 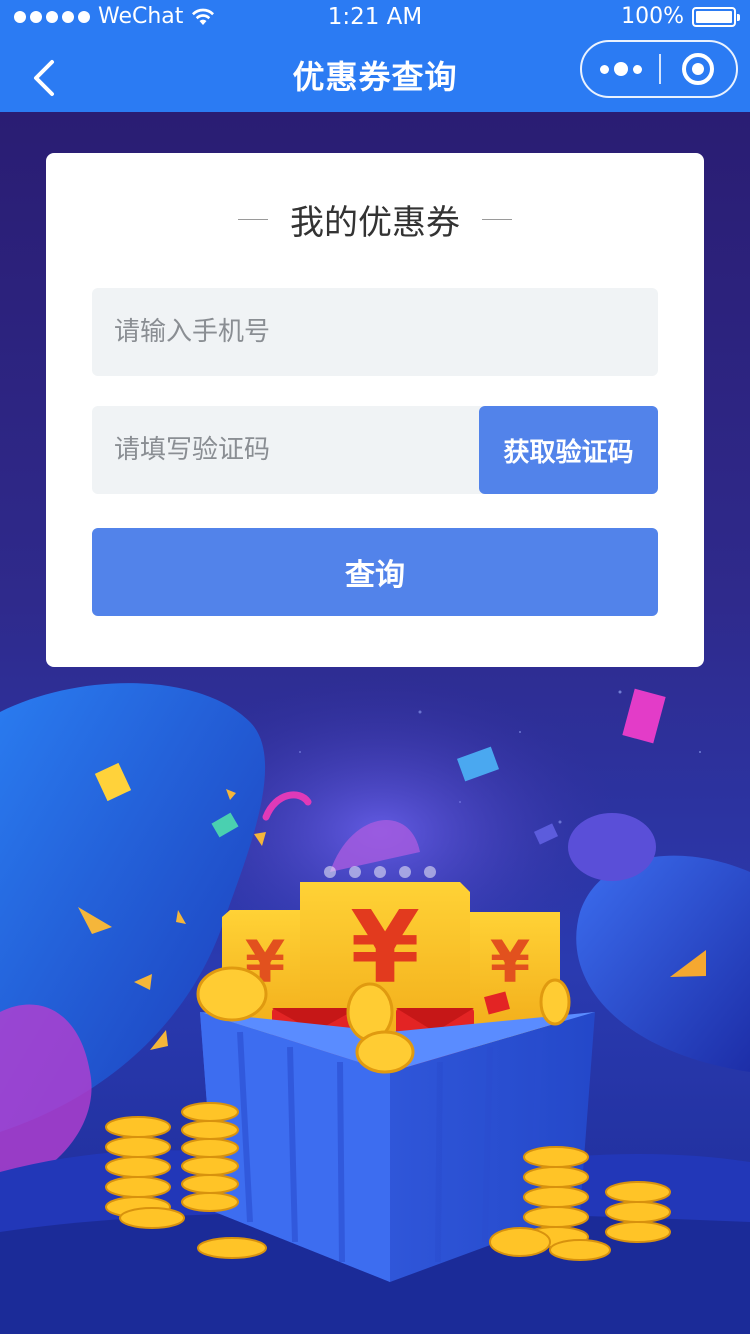 I want to click on target-circle-icon, so click(x=698, y=69).